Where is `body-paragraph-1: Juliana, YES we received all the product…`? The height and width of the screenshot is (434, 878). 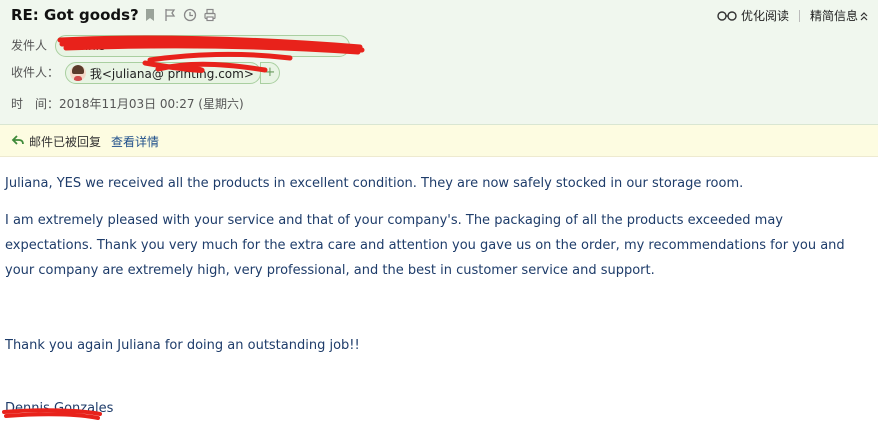
body-paragraph-1: Juliana, YES we received all the product… is located at coordinates (374, 183).